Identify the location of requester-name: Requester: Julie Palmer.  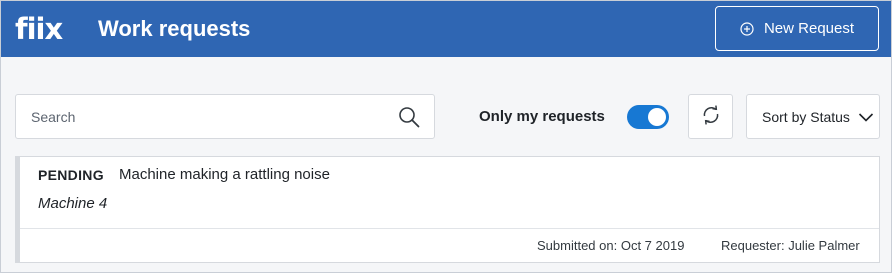
(790, 245).